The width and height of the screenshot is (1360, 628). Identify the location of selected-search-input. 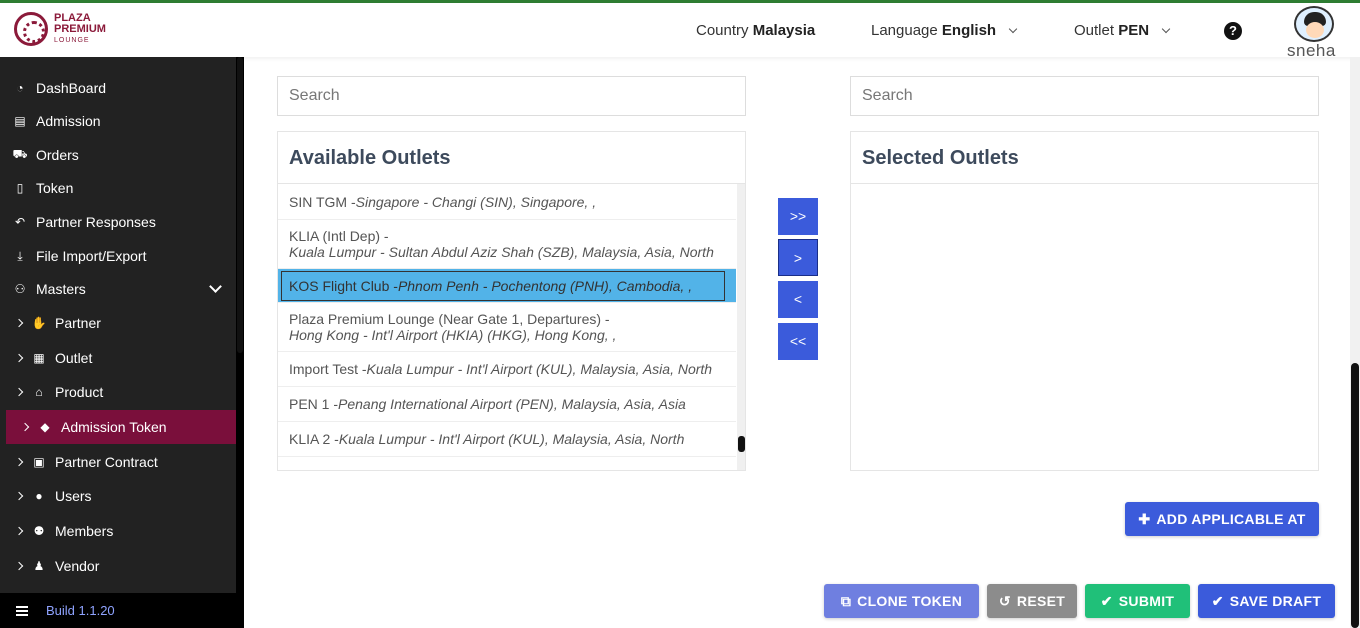
(1084, 96).